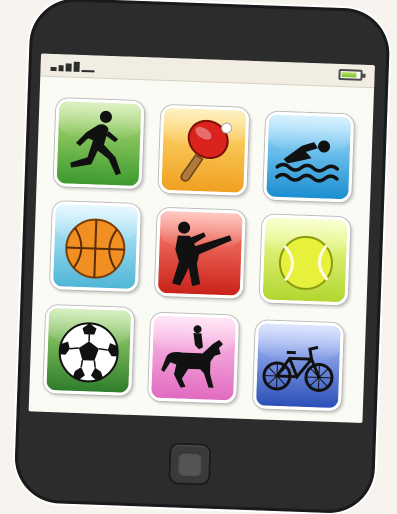 The image size is (397, 514). Describe the element at coordinates (72, 66) in the screenshot. I see `signal-strength-icon` at that location.